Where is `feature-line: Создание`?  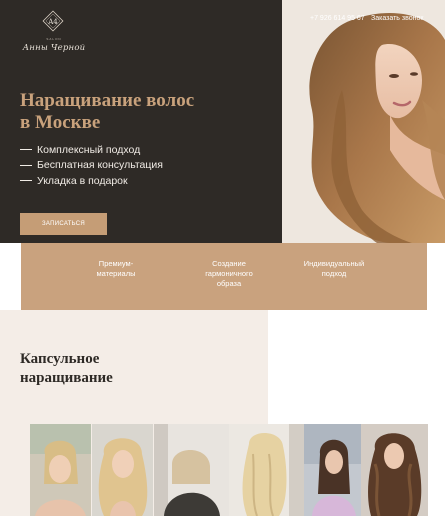 feature-line: Создание is located at coordinates (229, 263).